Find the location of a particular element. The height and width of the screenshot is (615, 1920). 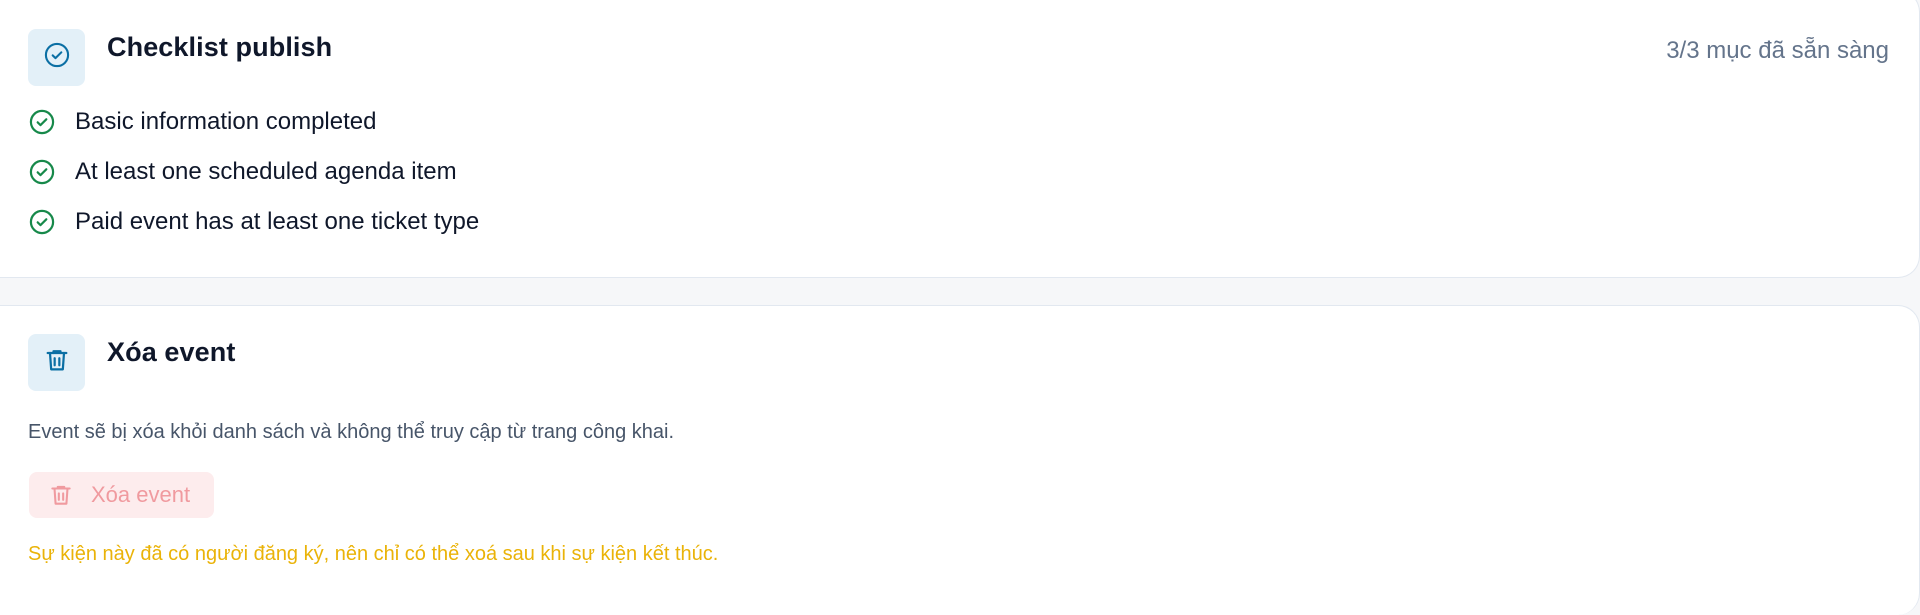

checklist-item: Basic information completed is located at coordinates (202, 122).